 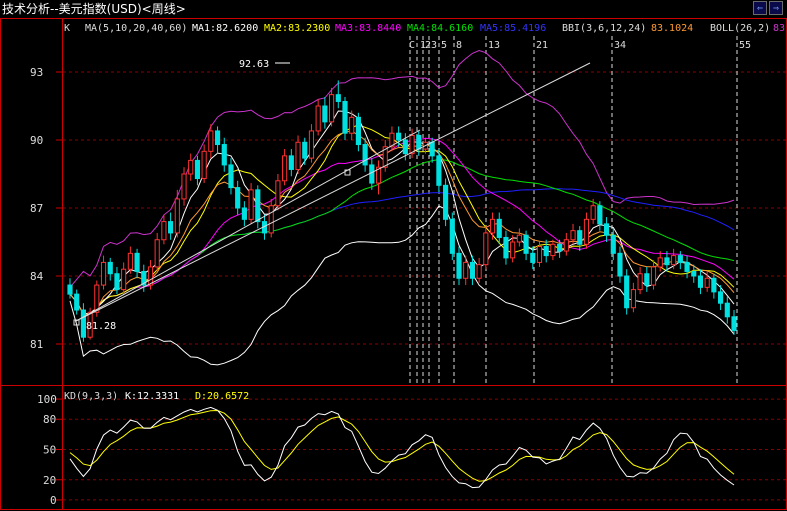 What do you see at coordinates (47, 450) in the screenshot?
I see `kd-y-tick-labels: 0 20 50 80 100` at bounding box center [47, 450].